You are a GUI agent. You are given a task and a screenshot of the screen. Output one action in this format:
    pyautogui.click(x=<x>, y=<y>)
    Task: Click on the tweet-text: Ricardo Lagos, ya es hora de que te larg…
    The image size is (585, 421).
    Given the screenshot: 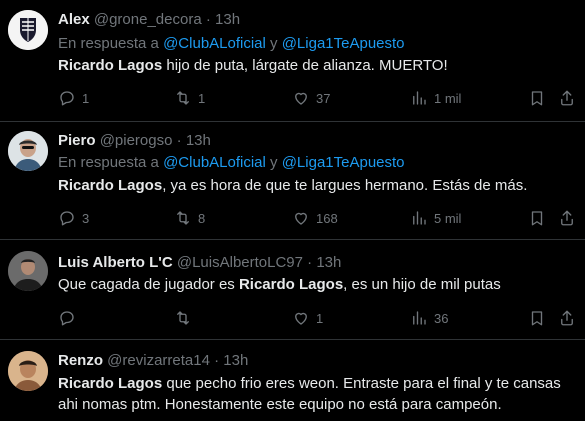 What is the action you would take?
    pyautogui.click(x=292, y=186)
    